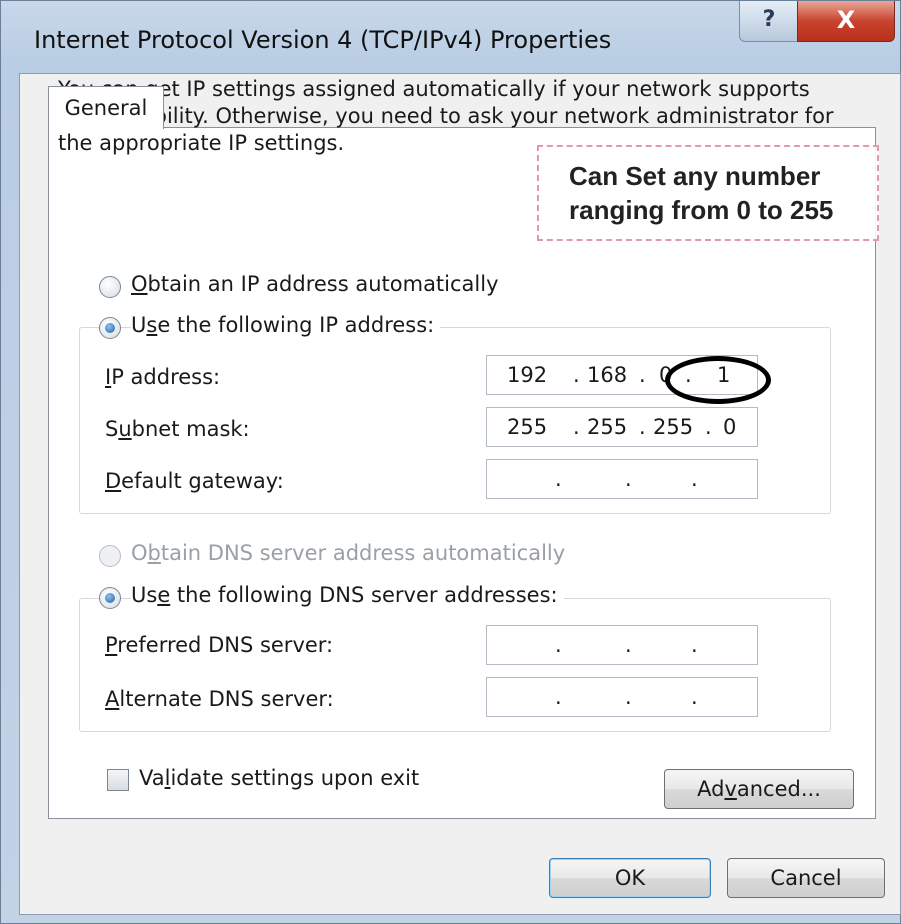 This screenshot has height=924, width=901. What do you see at coordinates (163, 377) in the screenshot?
I see `ip-address-label: IP address:` at bounding box center [163, 377].